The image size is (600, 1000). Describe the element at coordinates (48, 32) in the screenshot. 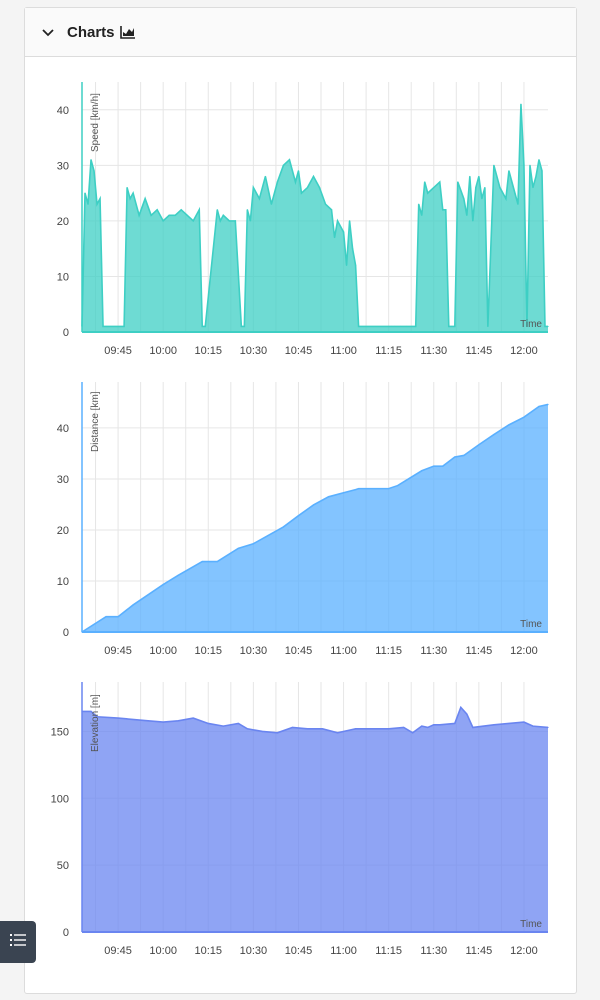

I see `chevron-down-icon` at that location.